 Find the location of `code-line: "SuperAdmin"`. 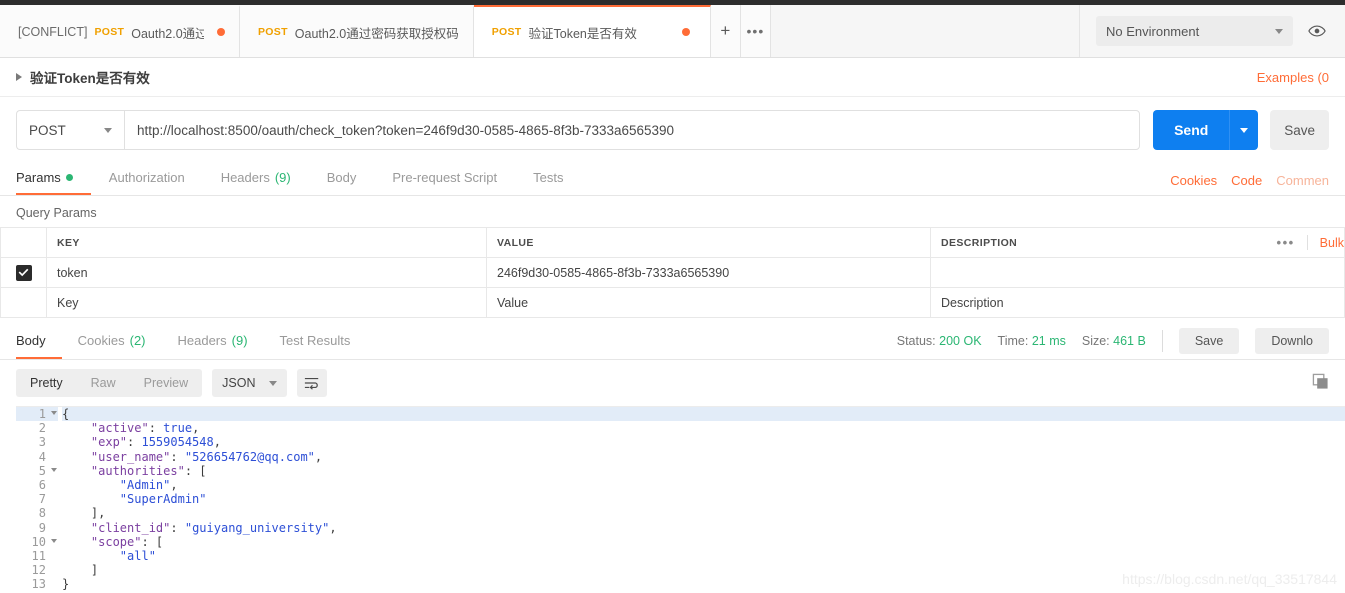

code-line: "SuperAdmin" is located at coordinates (163, 499).